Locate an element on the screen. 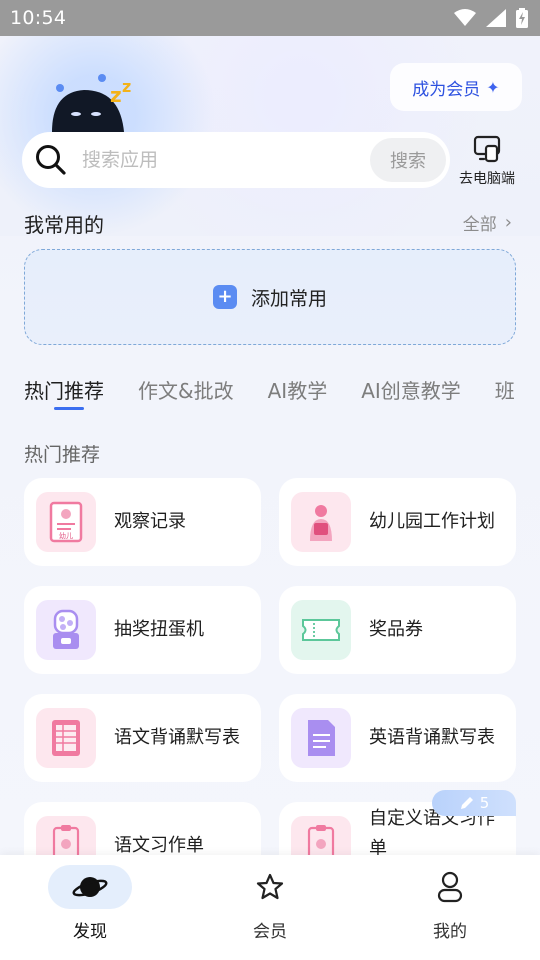  search-bar: 搜索 is located at coordinates (236, 160).